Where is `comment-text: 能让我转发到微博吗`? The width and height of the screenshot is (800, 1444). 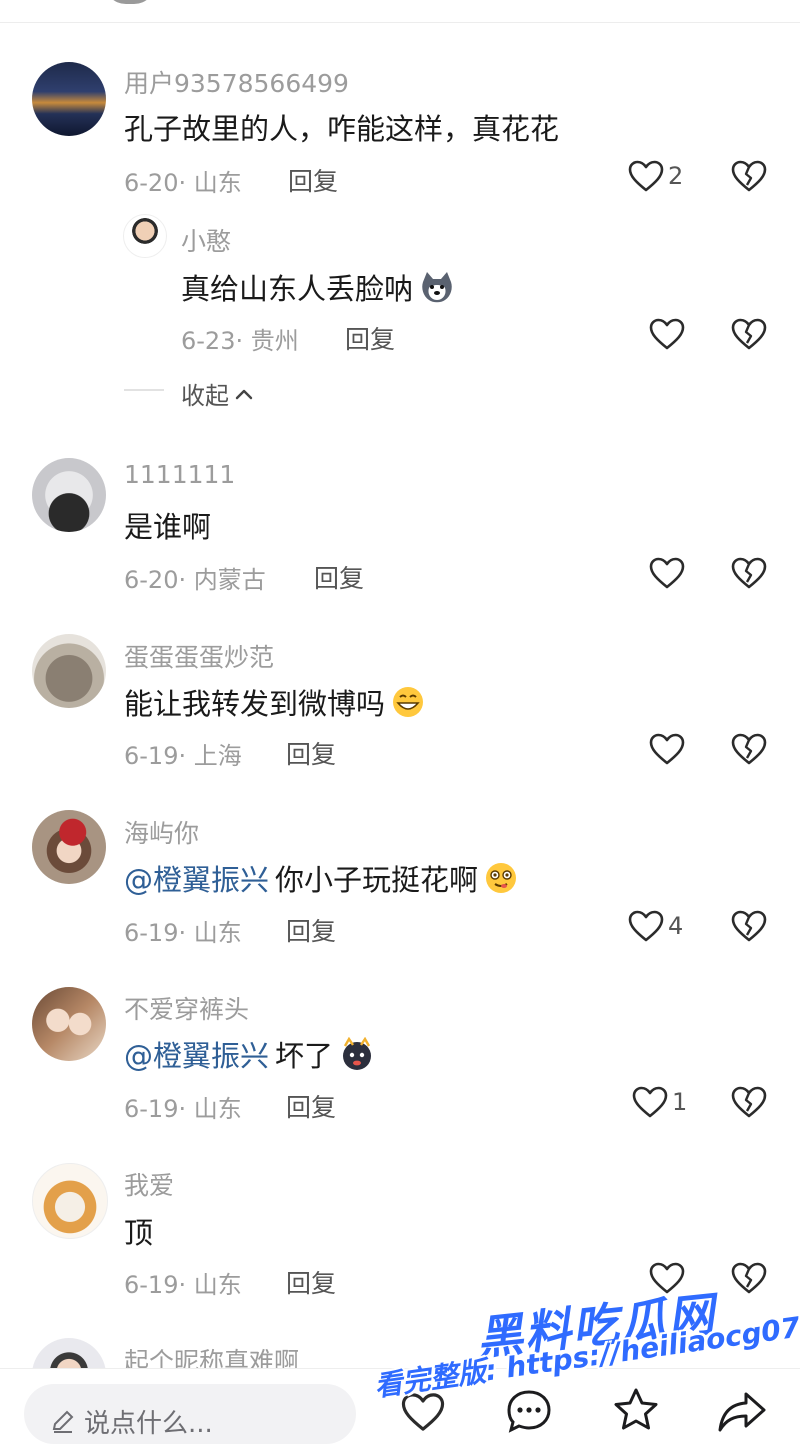
comment-text: 能让我转发到微博吗 is located at coordinates (274, 702).